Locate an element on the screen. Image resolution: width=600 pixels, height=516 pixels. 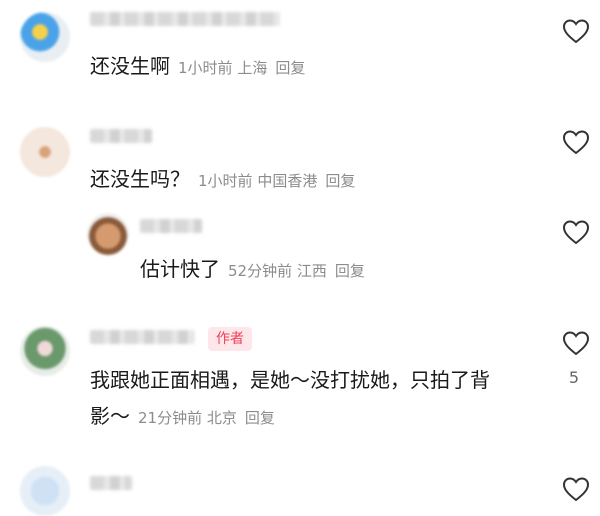
location: 上海 is located at coordinates (252, 68).